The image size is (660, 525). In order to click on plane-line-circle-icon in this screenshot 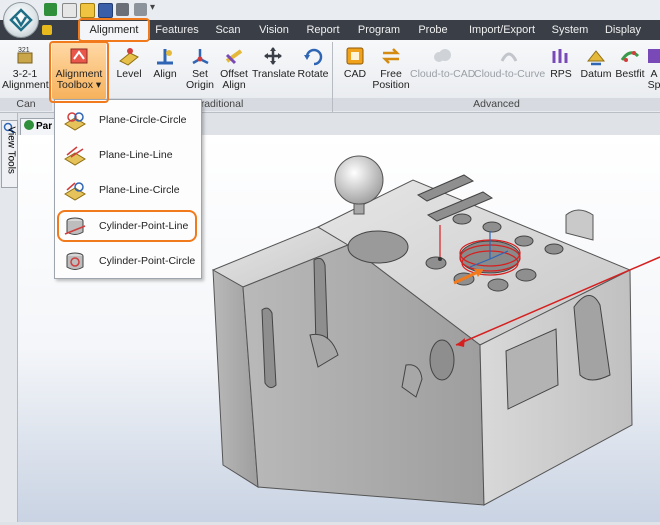, I will do `click(75, 190)`.